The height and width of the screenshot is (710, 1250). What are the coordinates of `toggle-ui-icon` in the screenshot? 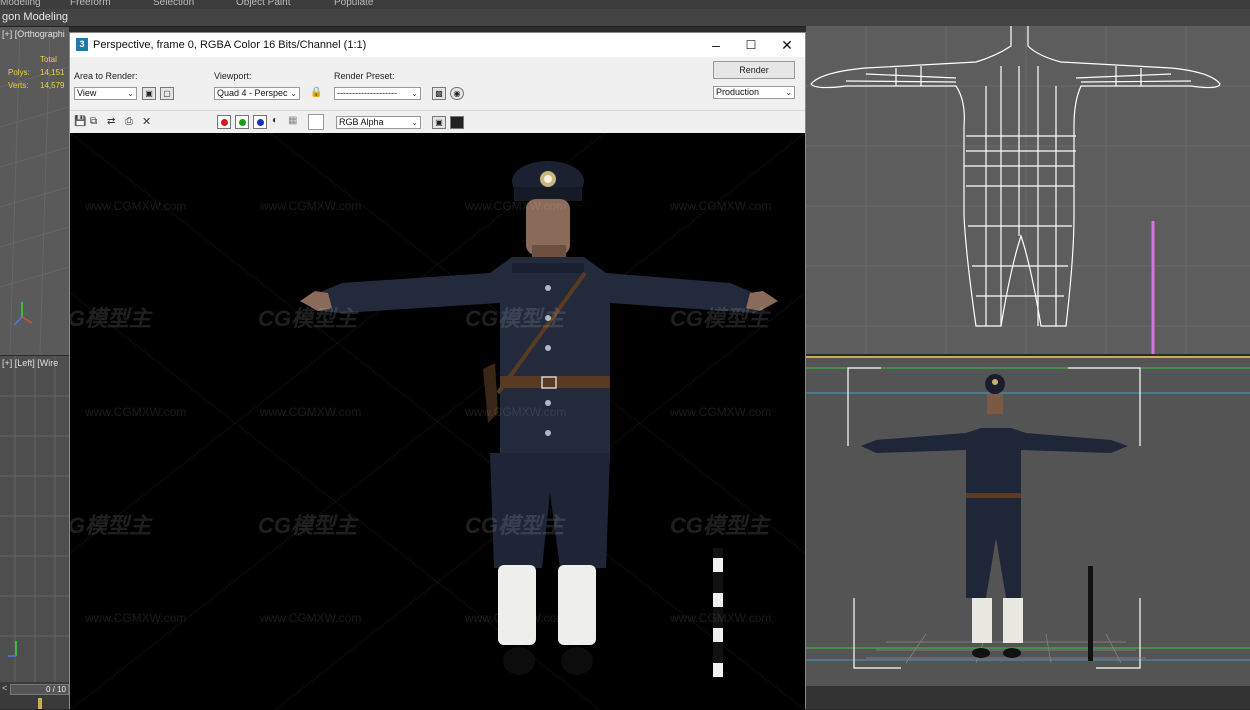 It's located at (457, 122).